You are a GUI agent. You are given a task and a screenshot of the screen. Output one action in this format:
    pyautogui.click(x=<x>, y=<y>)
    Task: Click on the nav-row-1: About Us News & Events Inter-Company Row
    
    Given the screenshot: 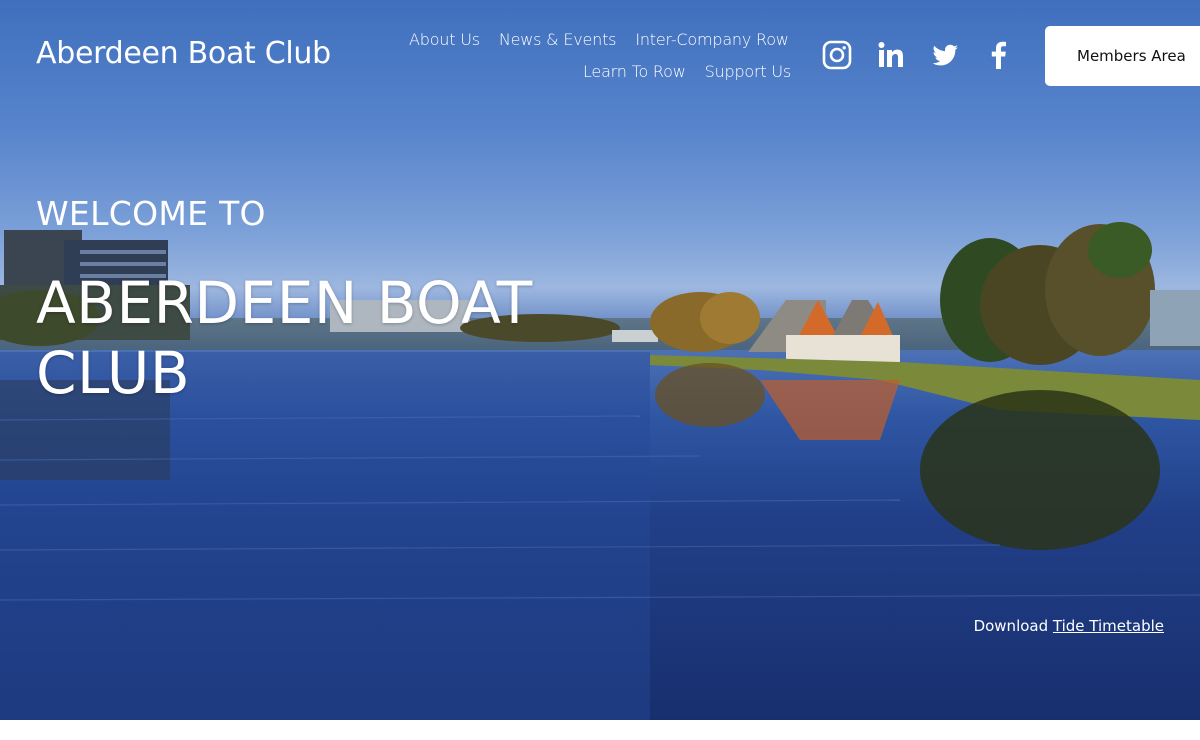 What is the action you would take?
    pyautogui.click(x=599, y=39)
    